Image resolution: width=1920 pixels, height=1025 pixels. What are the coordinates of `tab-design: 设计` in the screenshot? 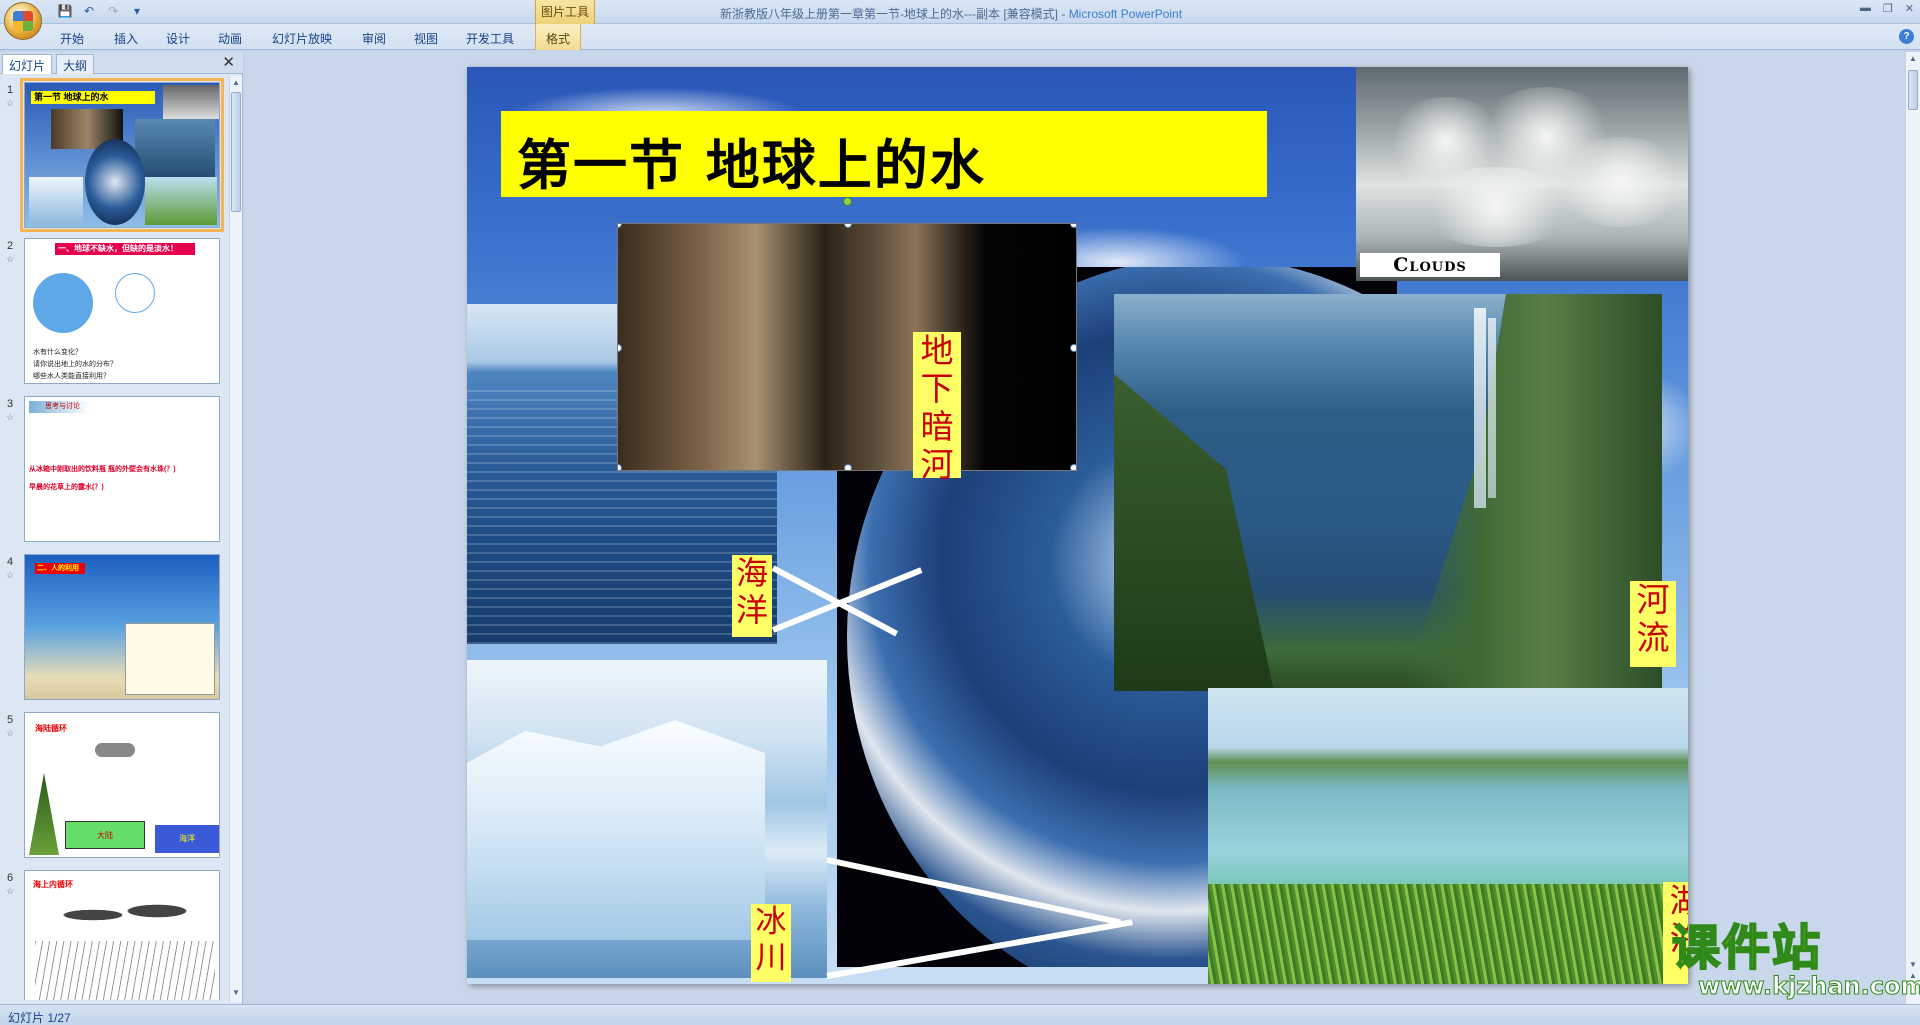 It's located at (178, 38).